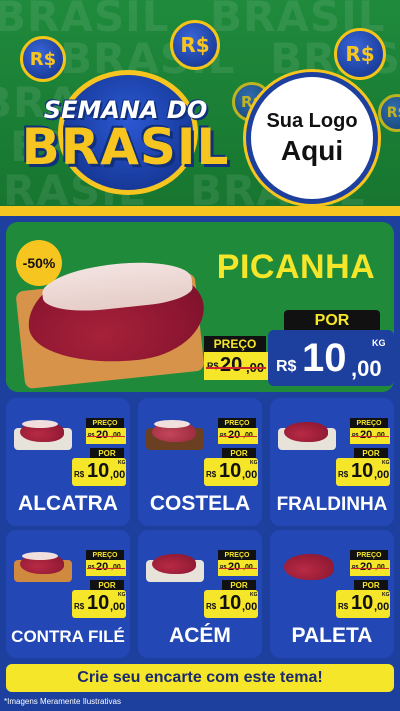 Image resolution: width=400 pixels, height=711 pixels. Describe the element at coordinates (68, 462) in the screenshot. I see `product-card: PREÇO R$ 20 ,00 POR R$ 10 ,00 KG ALCATRA` at that location.